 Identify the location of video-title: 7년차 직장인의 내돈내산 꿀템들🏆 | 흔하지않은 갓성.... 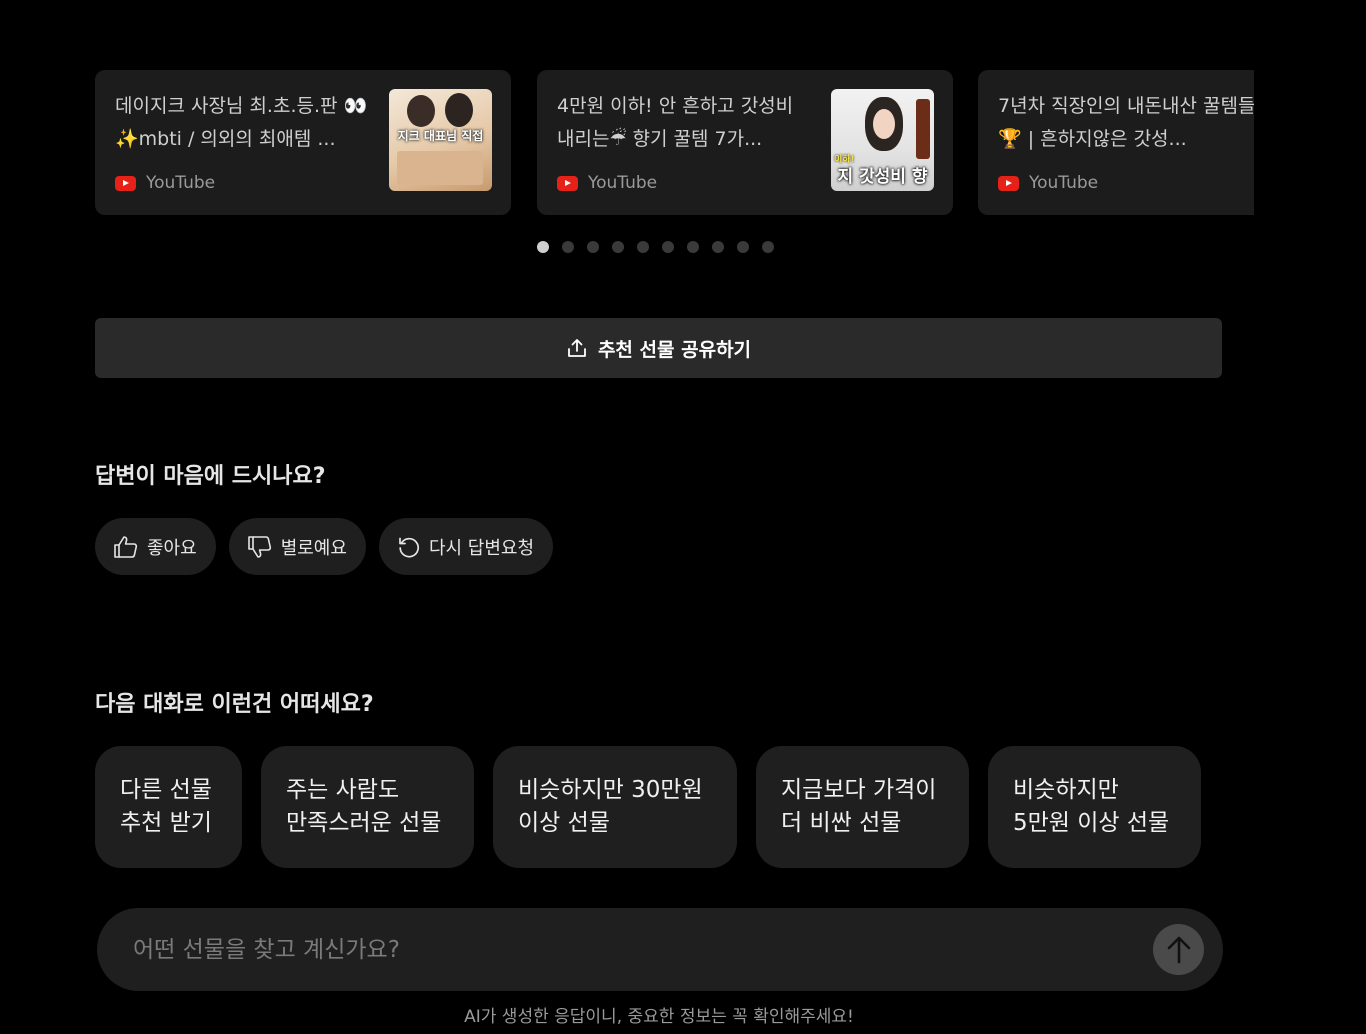
(1126, 122).